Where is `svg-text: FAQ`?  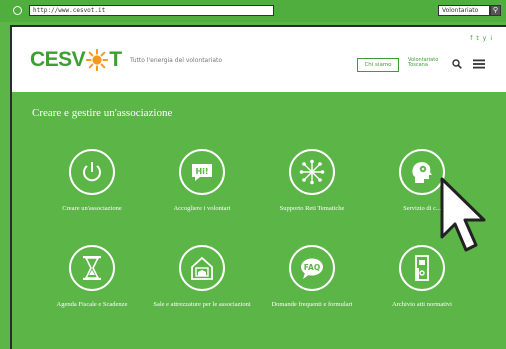
svg-text: FAQ is located at coordinates (312, 267).